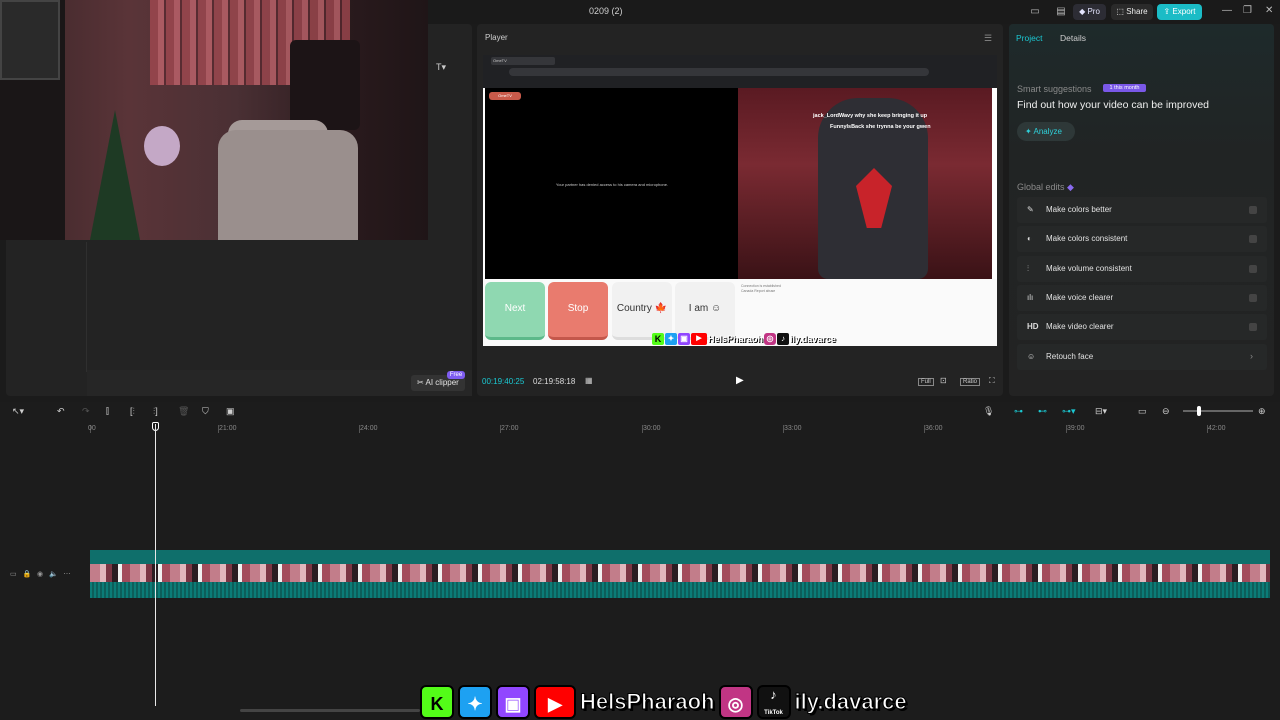 The height and width of the screenshot is (720, 1280). I want to click on undo-icon: ↶, so click(61, 411).